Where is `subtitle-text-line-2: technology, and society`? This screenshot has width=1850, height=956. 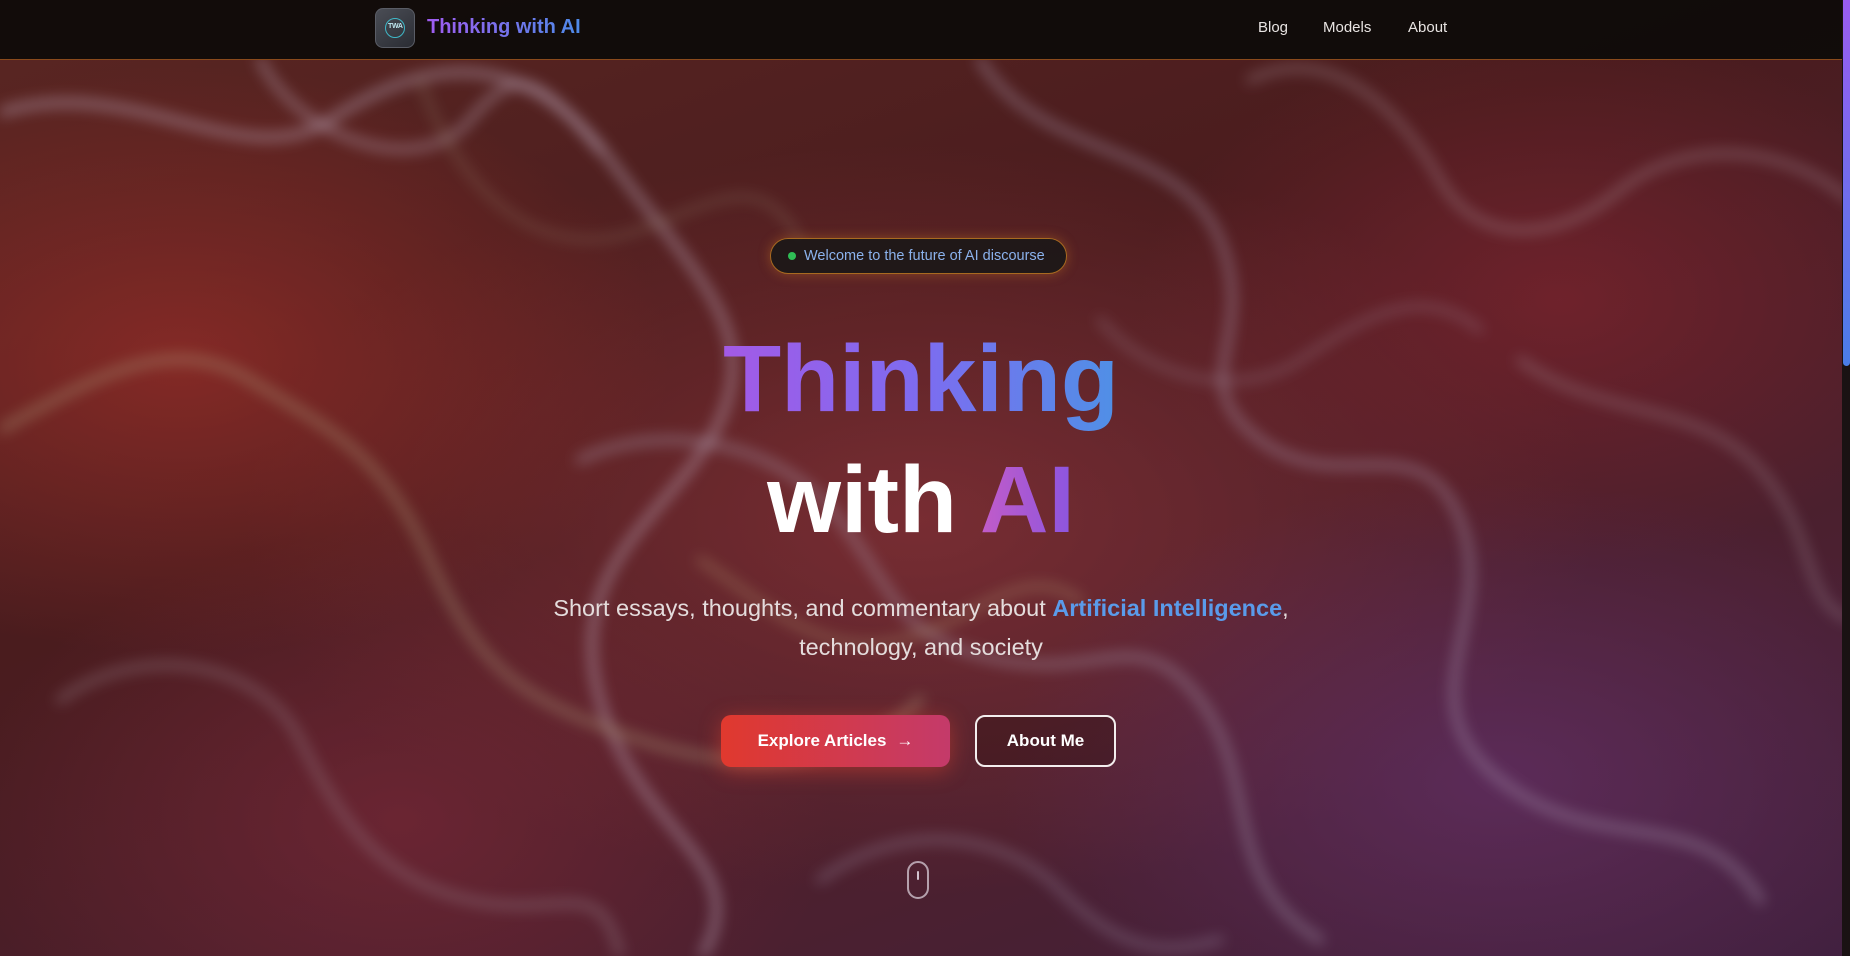 subtitle-text-line-2: technology, and society is located at coordinates (921, 647).